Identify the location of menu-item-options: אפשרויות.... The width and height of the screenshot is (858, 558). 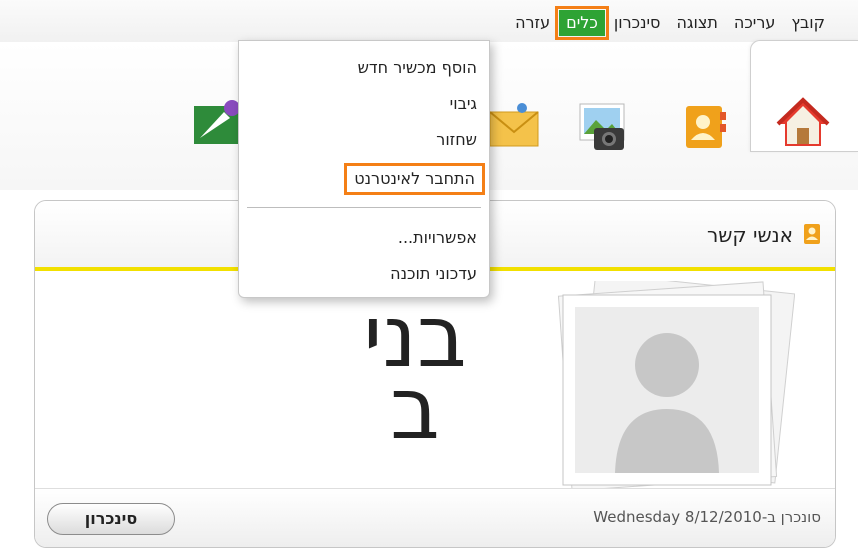
(437, 238).